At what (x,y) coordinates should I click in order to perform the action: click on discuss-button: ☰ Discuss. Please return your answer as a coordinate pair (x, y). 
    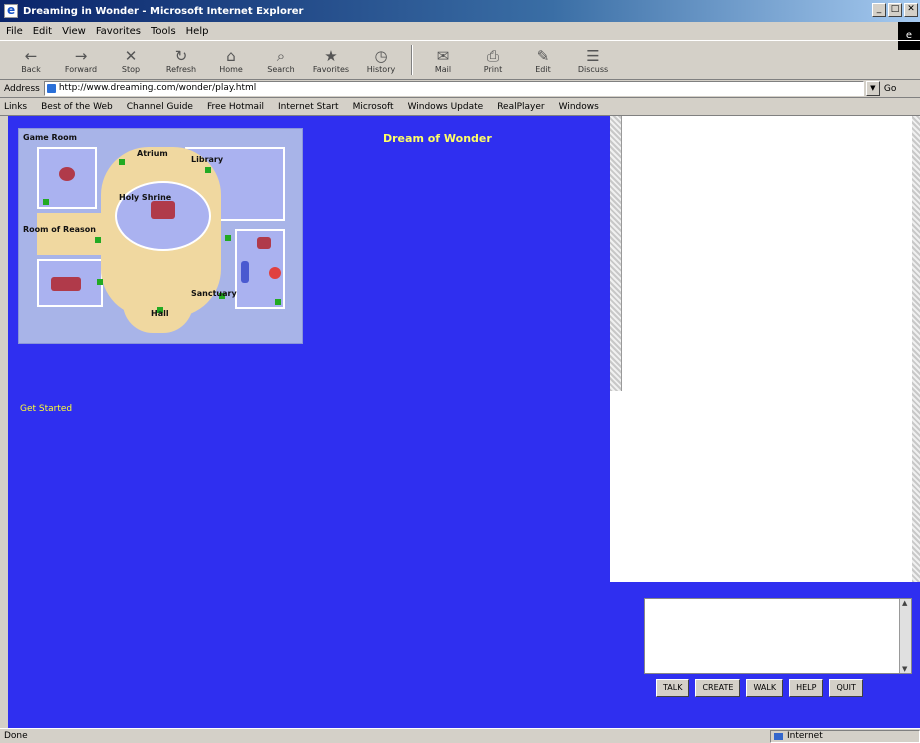
    Looking at the image, I should click on (593, 60).